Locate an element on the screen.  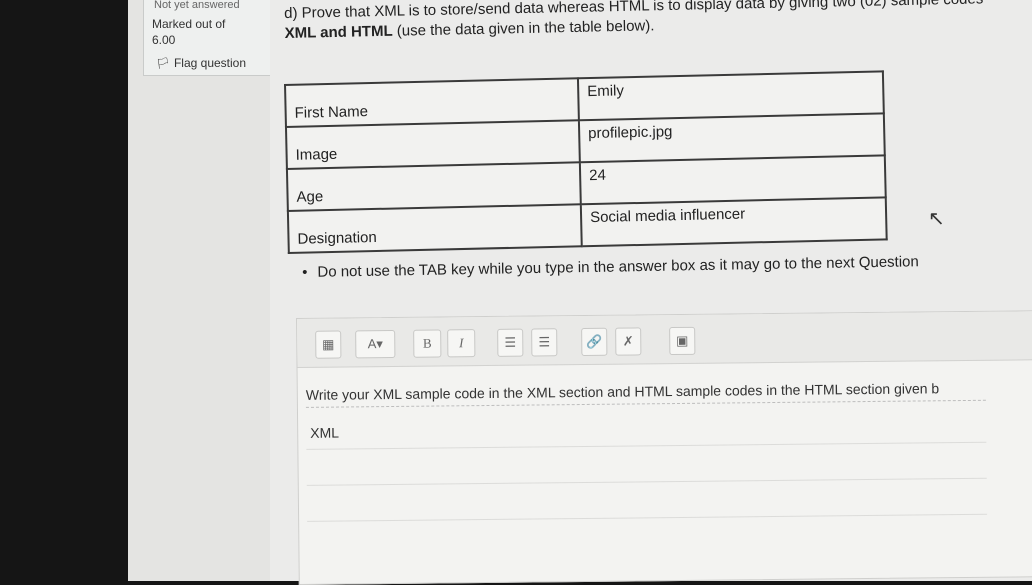
image-button: ▣ is located at coordinates (682, 341).